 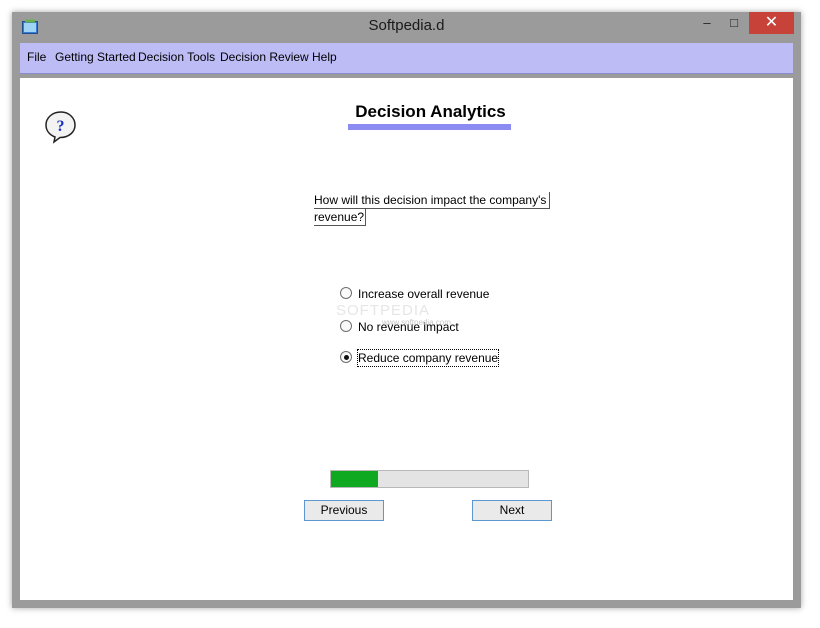 What do you see at coordinates (424, 294) in the screenshot?
I see `option-label: Increase overall revenue` at bounding box center [424, 294].